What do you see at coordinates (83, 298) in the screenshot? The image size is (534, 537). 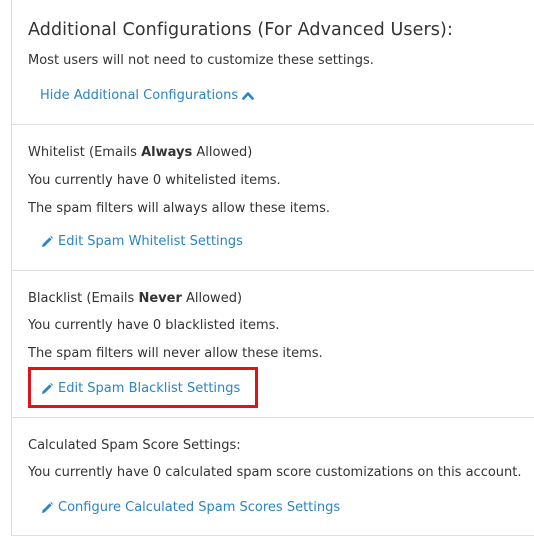 I see `blacklist-title-prefix: Blacklist (Emails` at bounding box center [83, 298].